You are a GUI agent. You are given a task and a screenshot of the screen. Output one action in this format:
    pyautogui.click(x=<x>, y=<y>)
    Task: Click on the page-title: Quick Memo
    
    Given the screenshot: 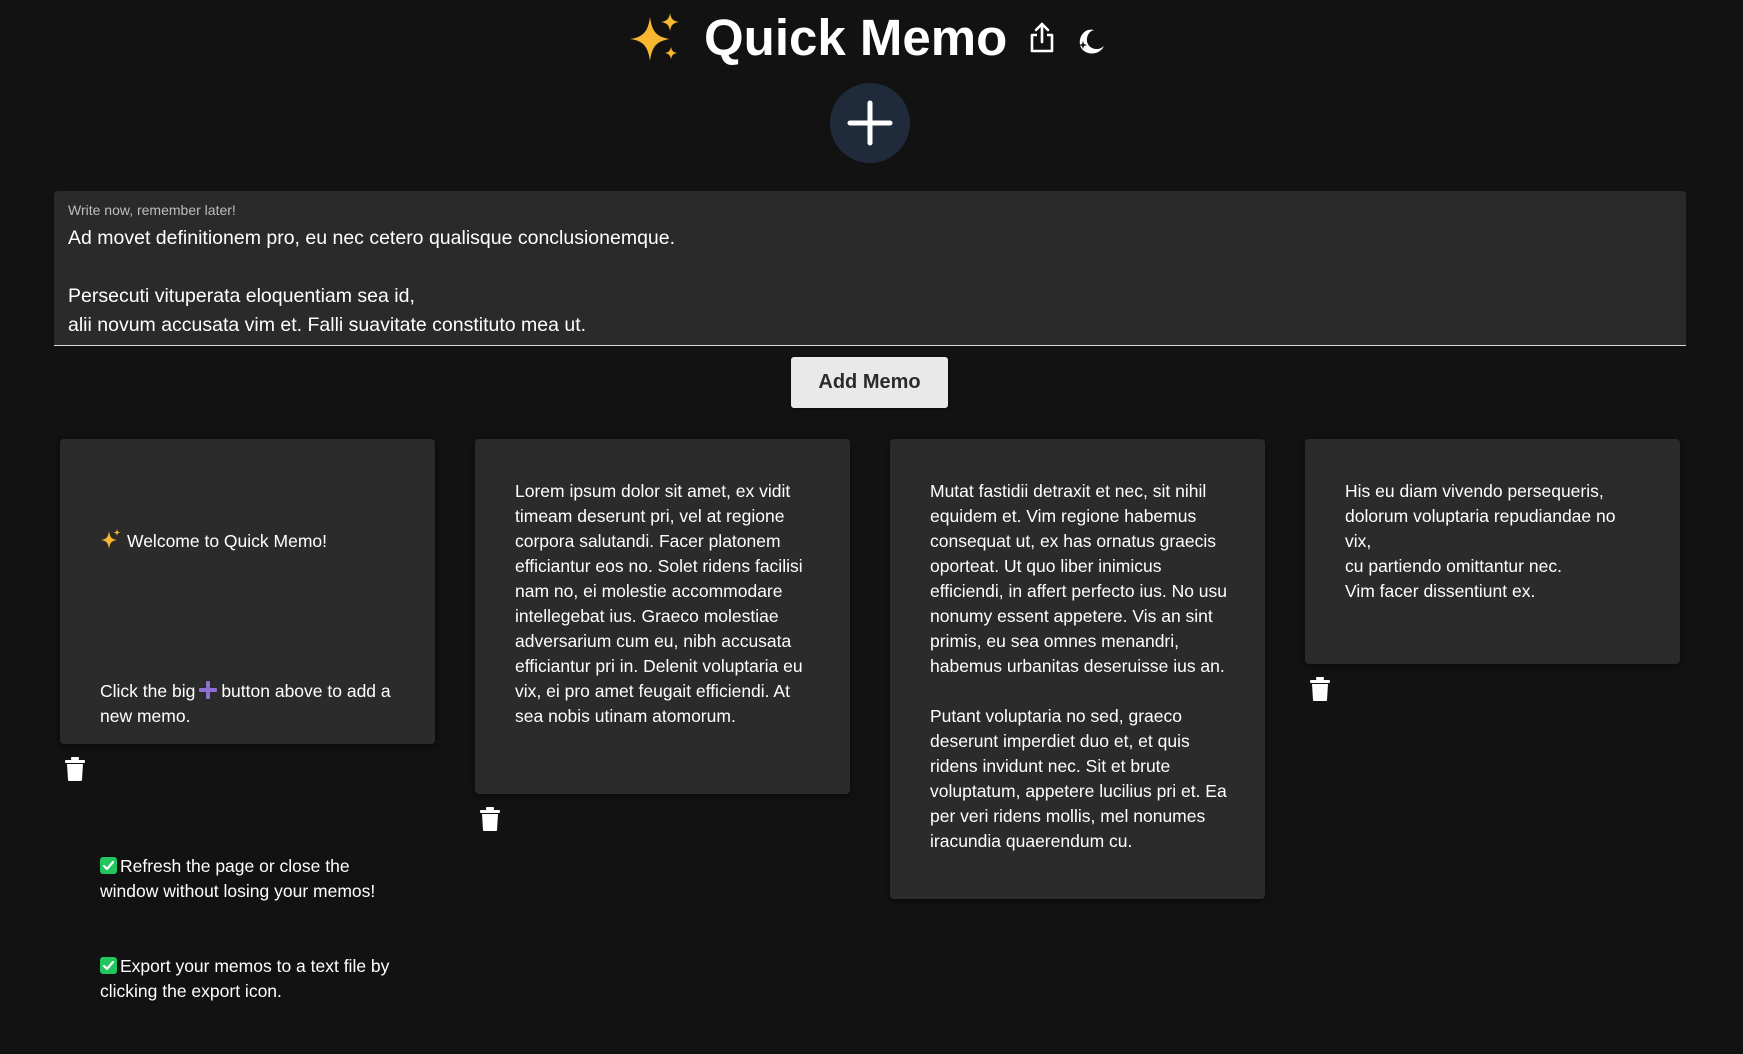 What is the action you would take?
    pyautogui.click(x=856, y=37)
    